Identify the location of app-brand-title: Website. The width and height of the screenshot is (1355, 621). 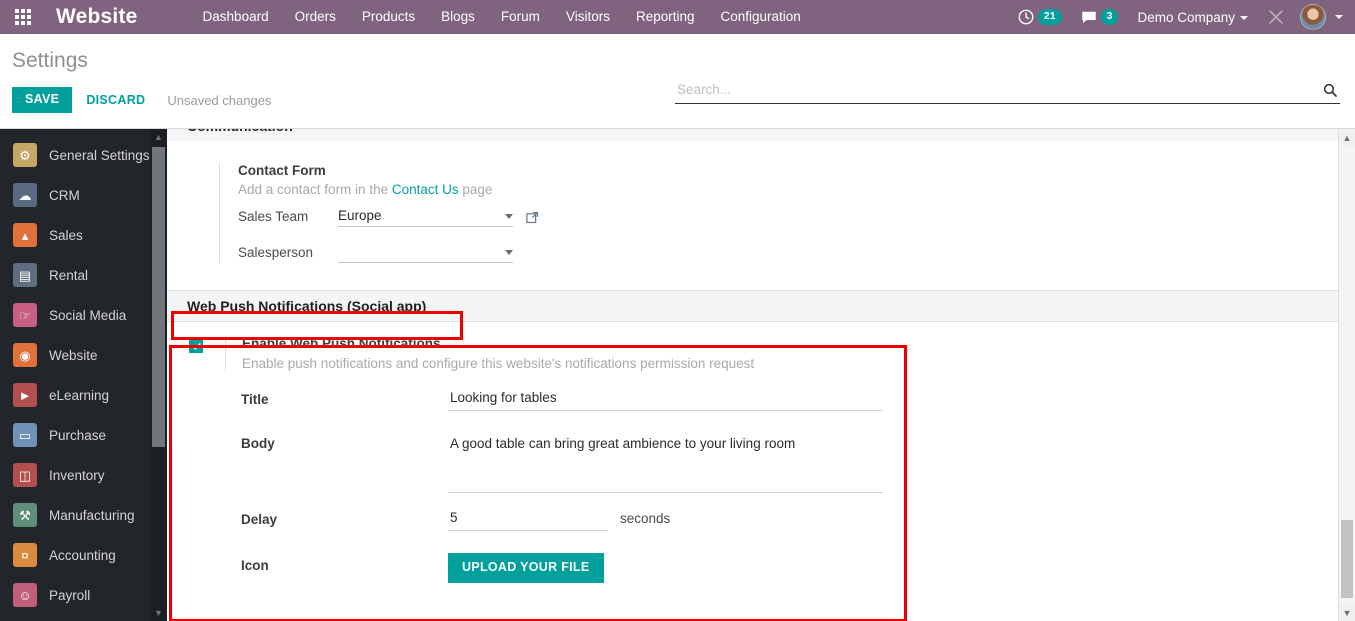
(92, 17).